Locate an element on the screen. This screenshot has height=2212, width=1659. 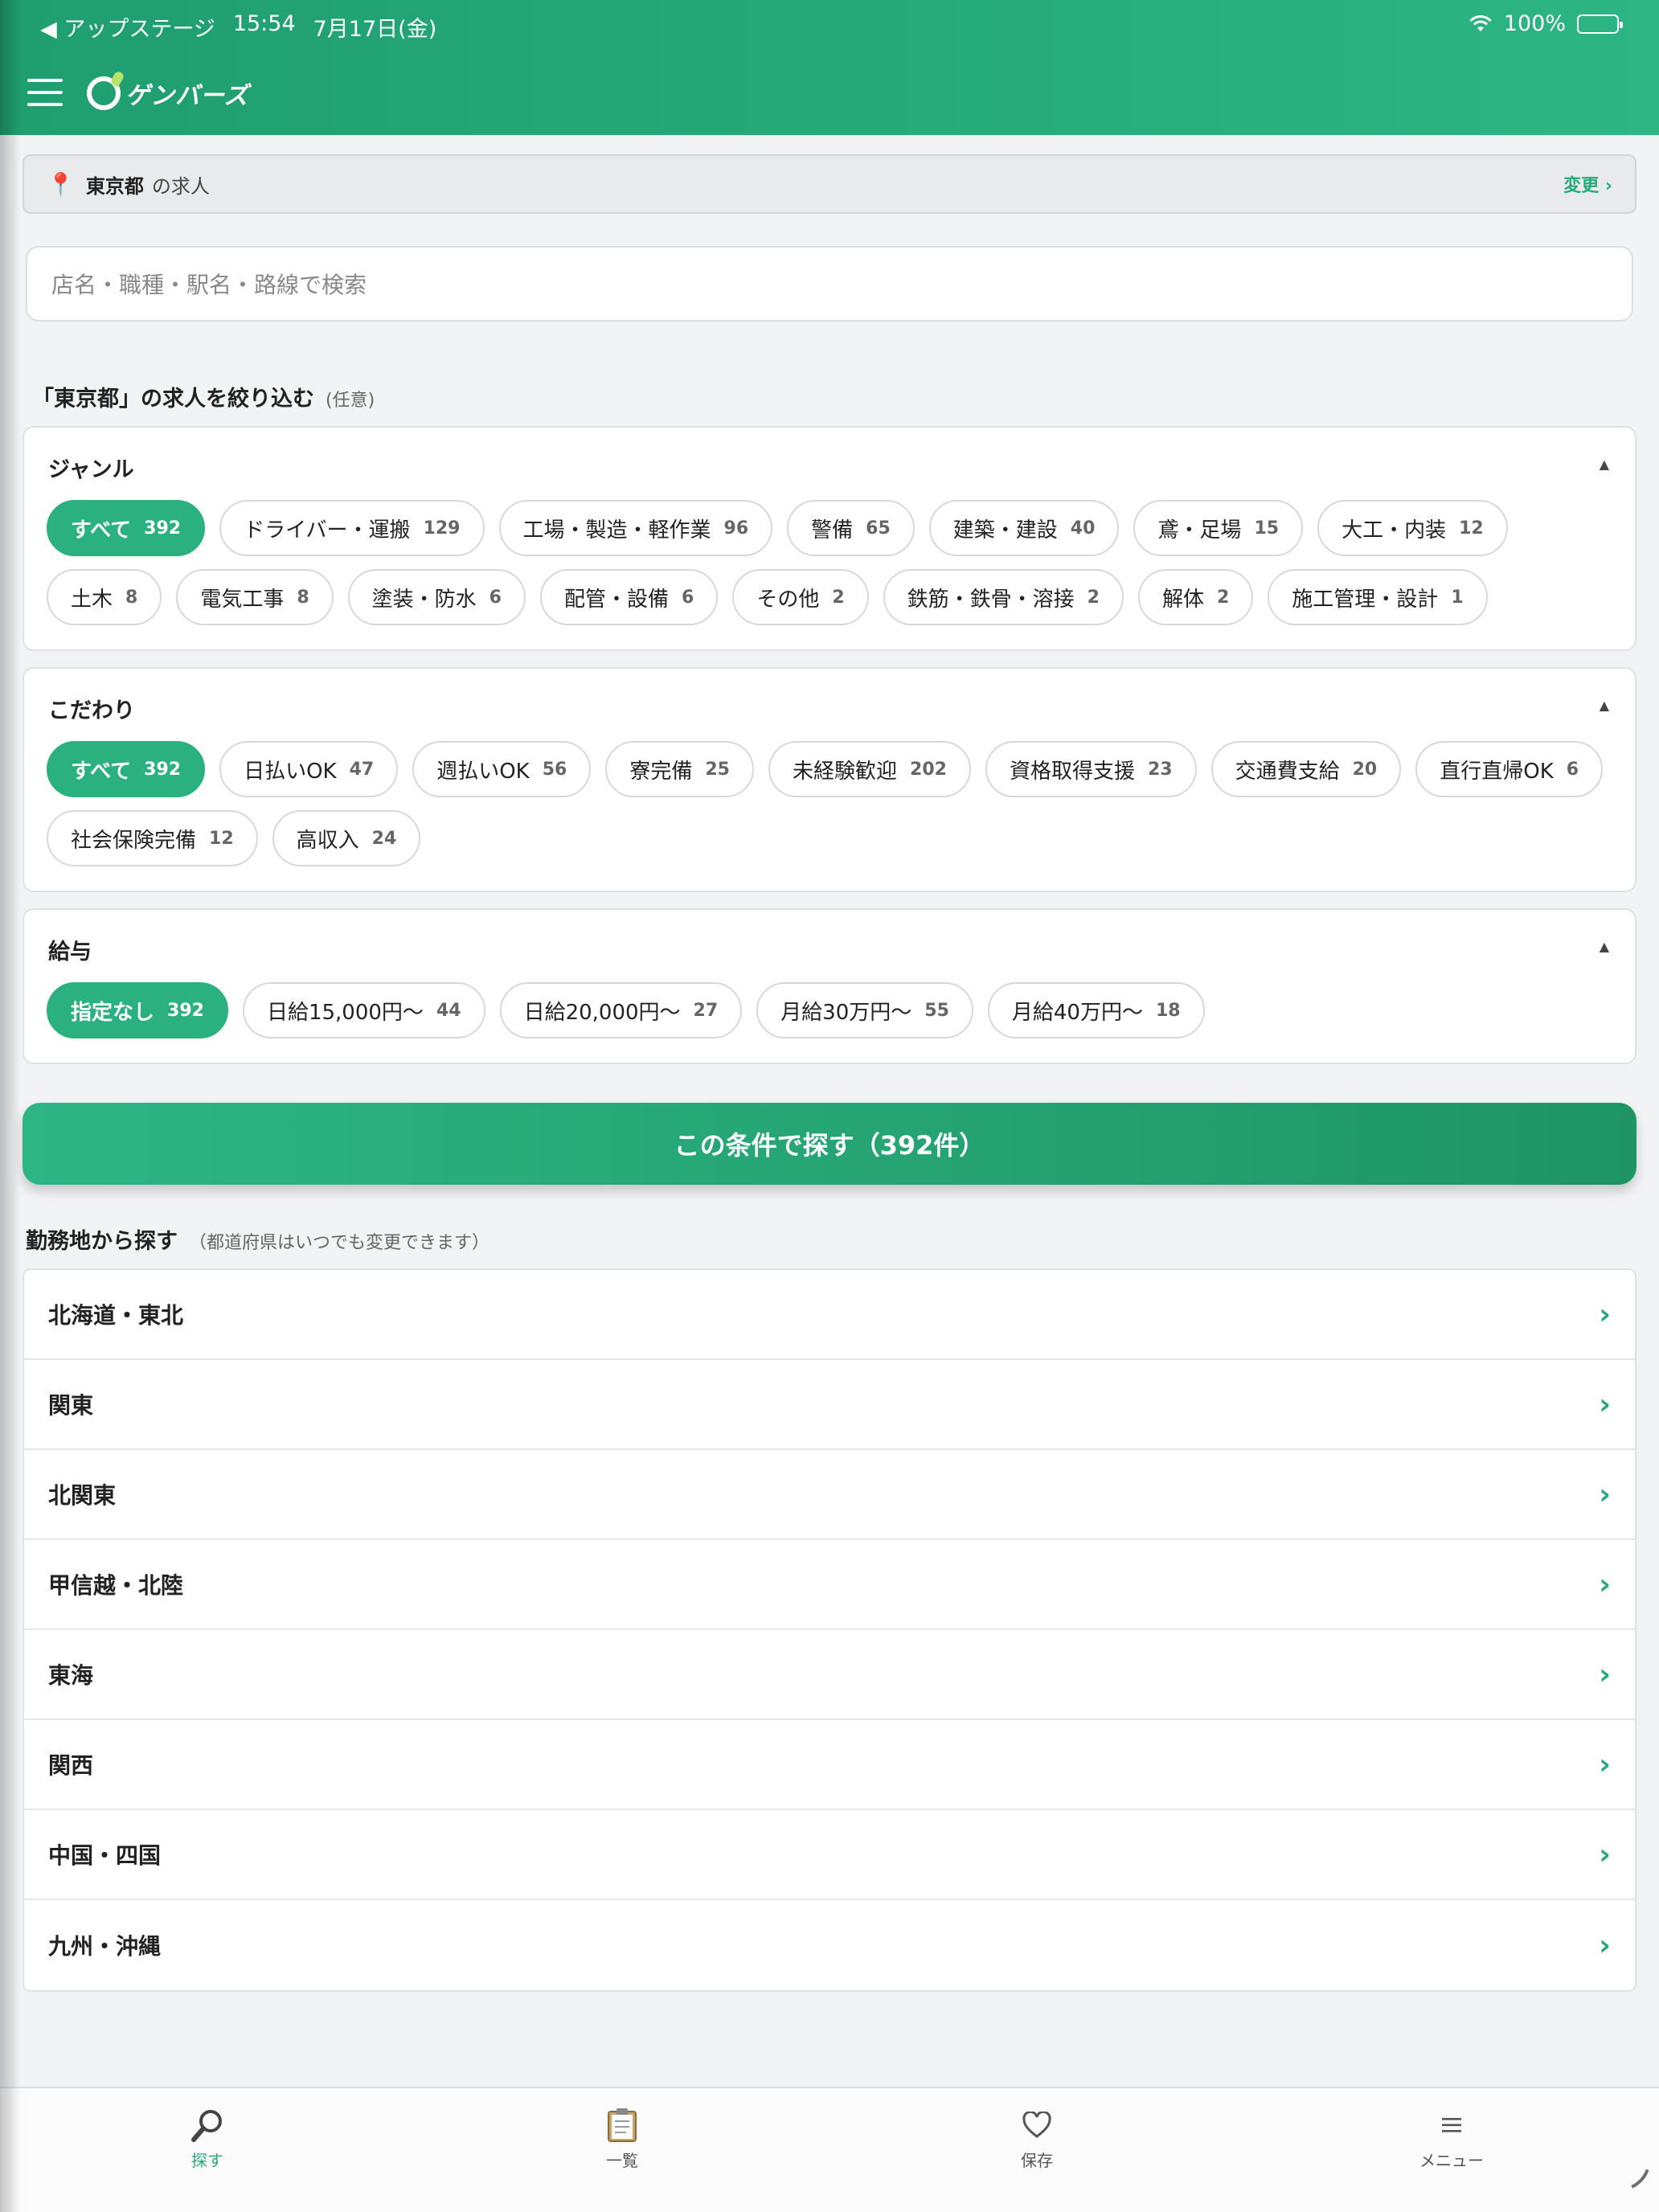
filter-chip: 指定なし 392 is located at coordinates (137, 1010).